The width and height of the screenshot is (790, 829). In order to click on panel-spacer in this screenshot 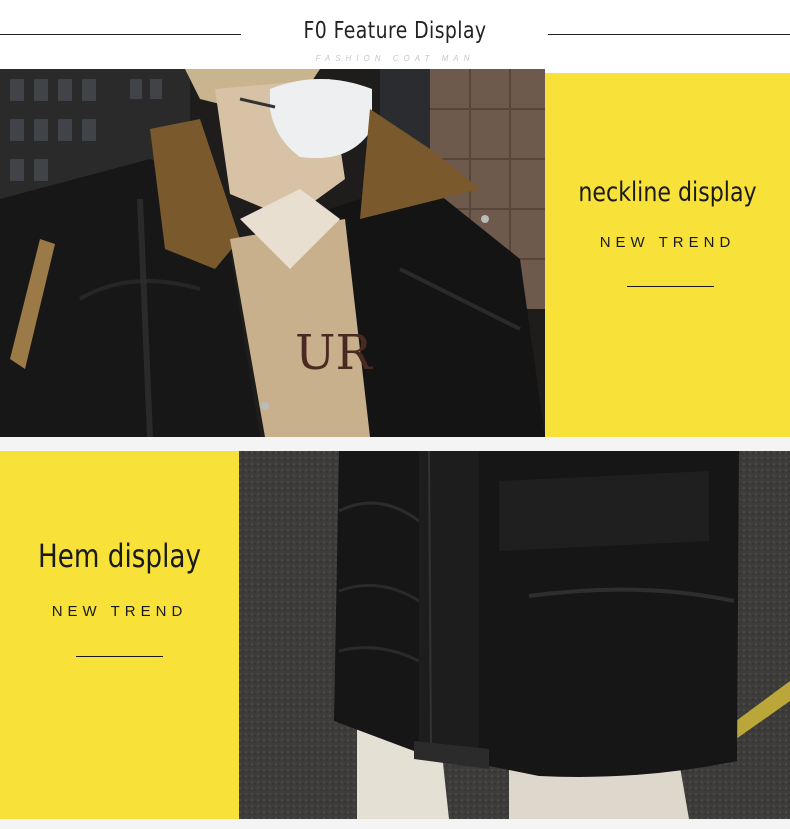, I will do `click(395, 444)`.